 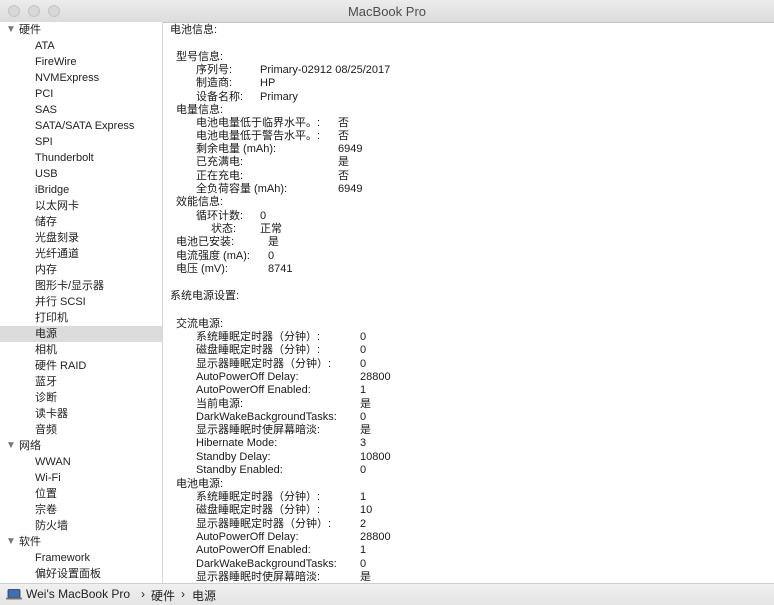 What do you see at coordinates (325, 70) in the screenshot?
I see `serial-value: Primary-02912 08/25/2017` at bounding box center [325, 70].